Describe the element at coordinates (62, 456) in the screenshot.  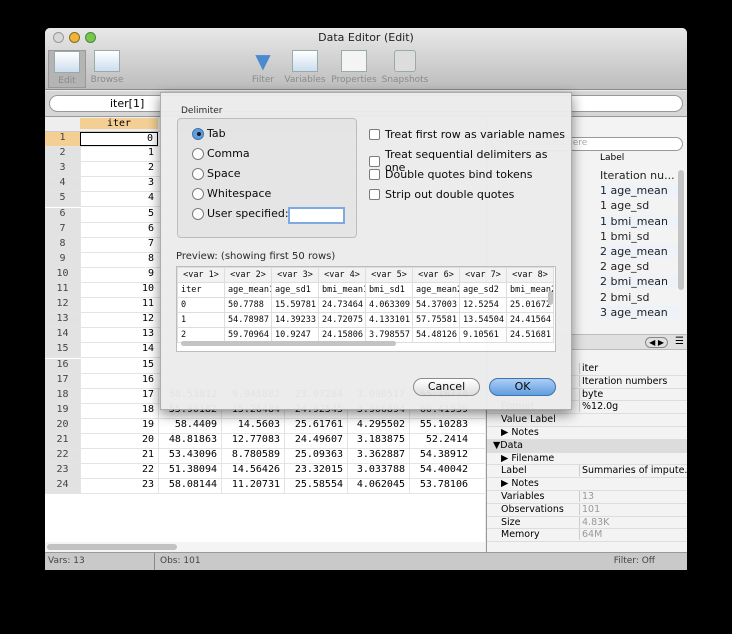
I see `row-number: 22` at that location.